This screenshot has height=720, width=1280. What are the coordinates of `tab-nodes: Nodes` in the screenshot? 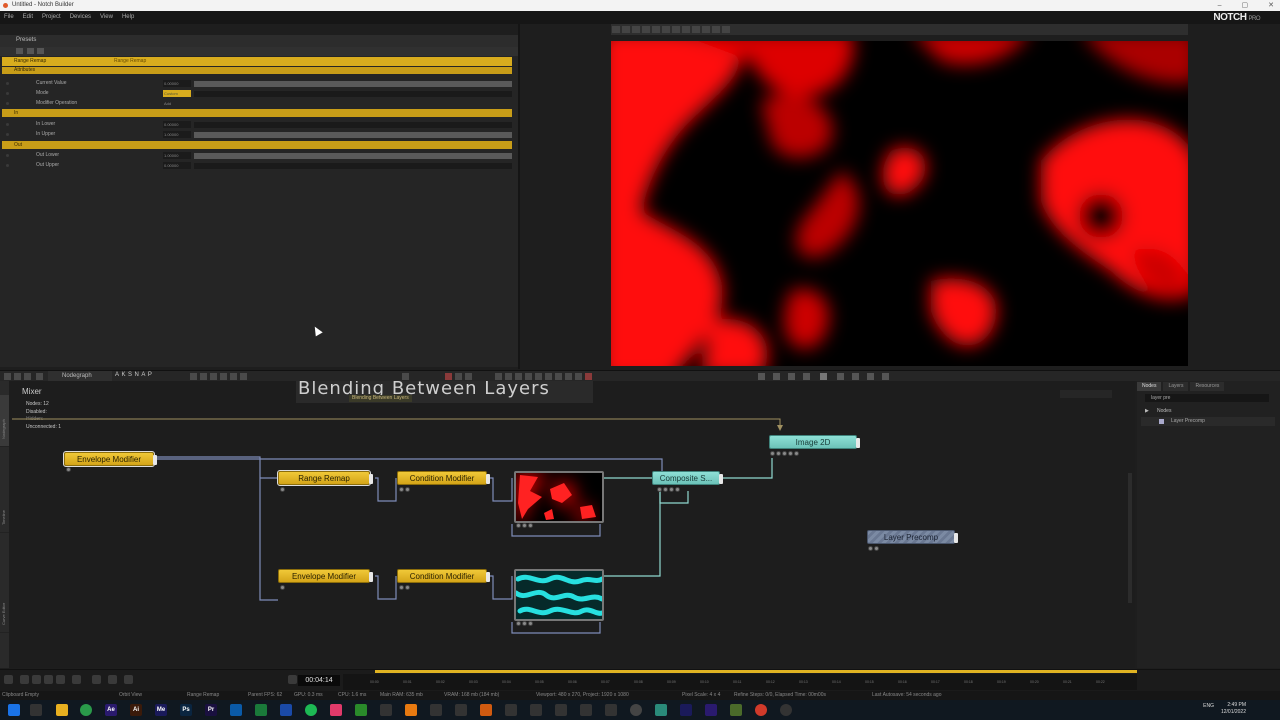 It's located at (1149, 386).